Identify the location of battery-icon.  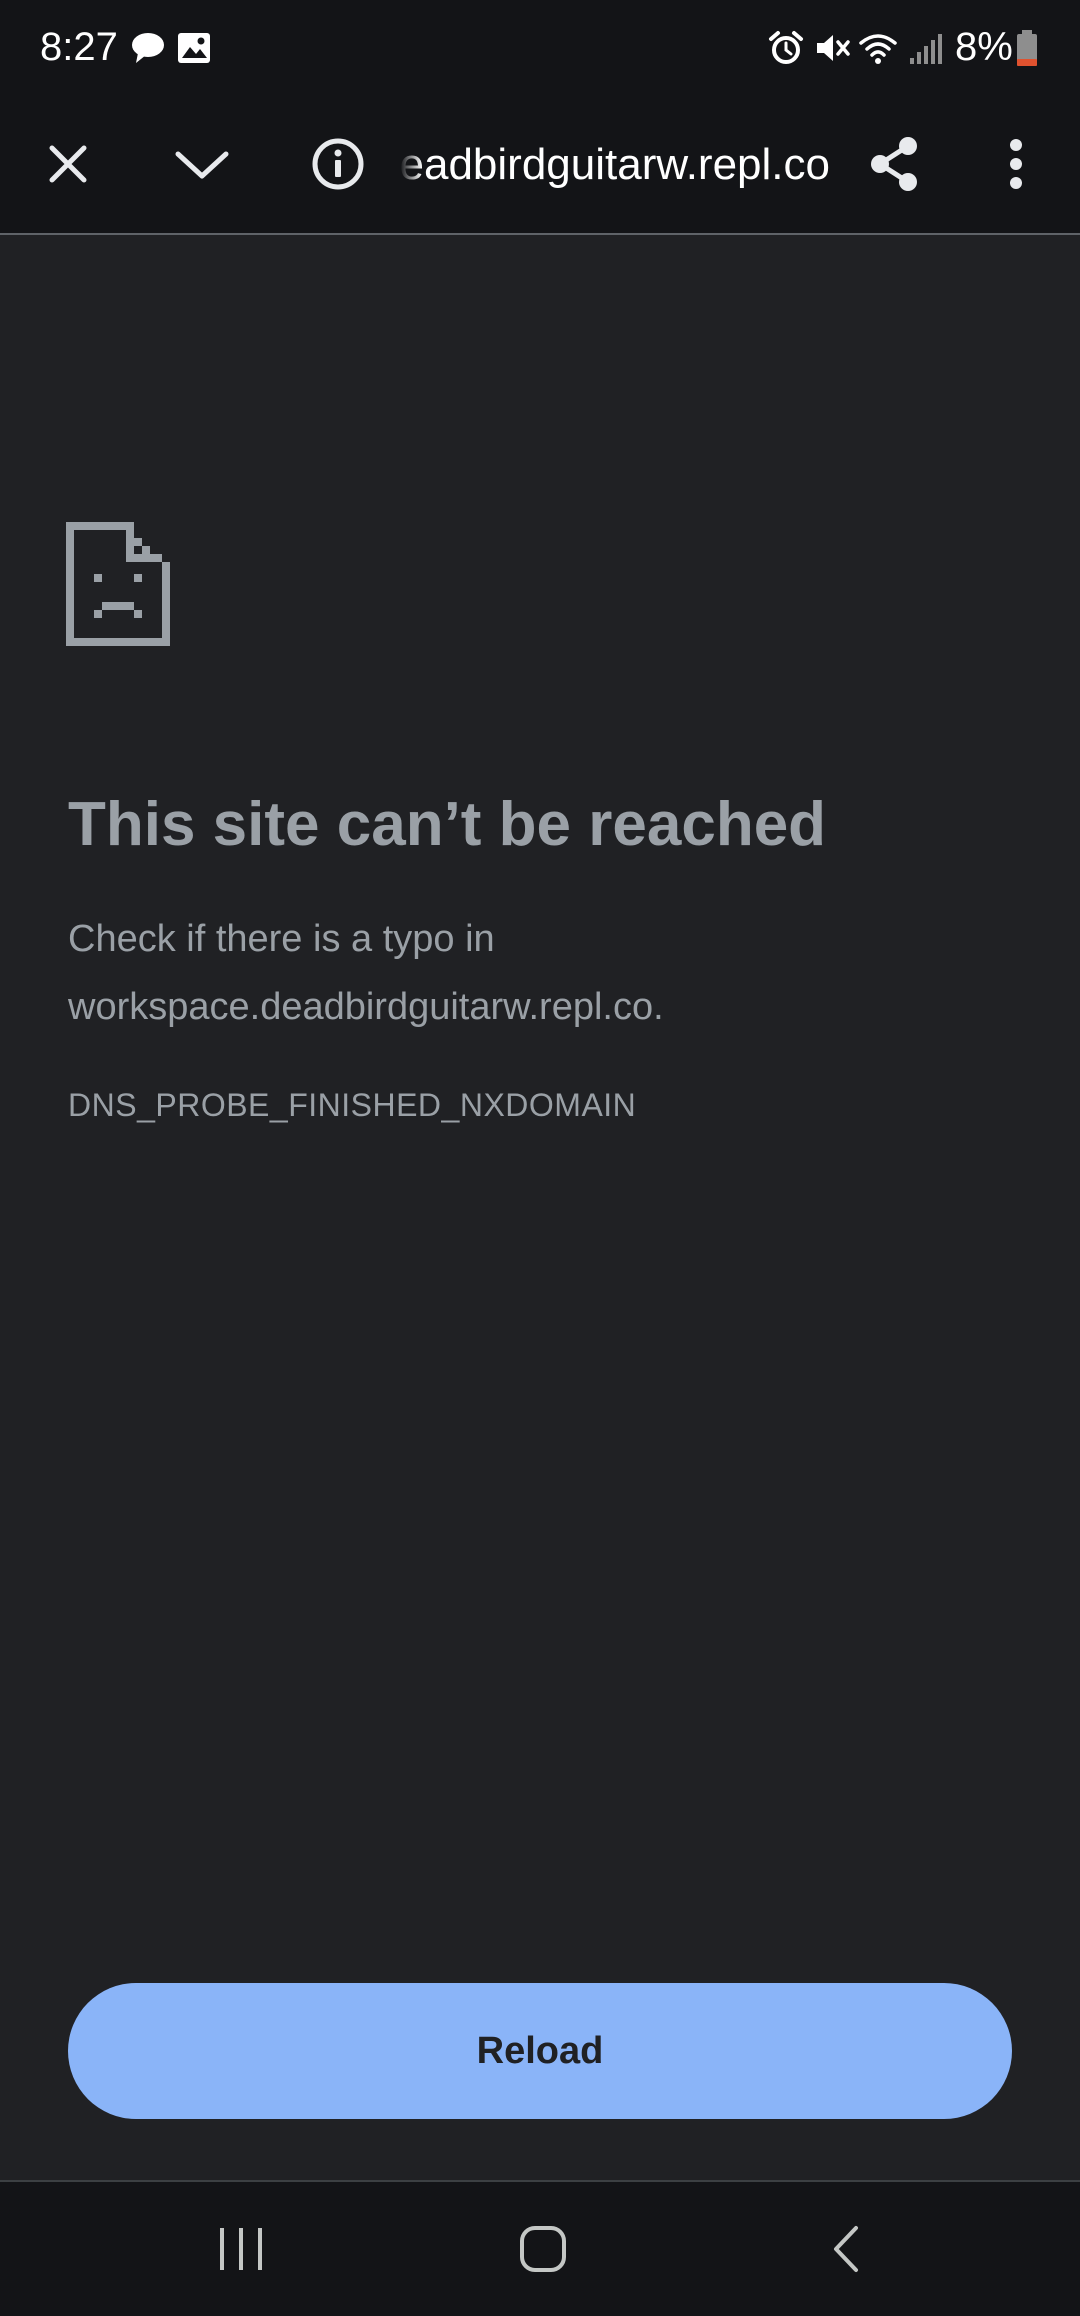
(1027, 48).